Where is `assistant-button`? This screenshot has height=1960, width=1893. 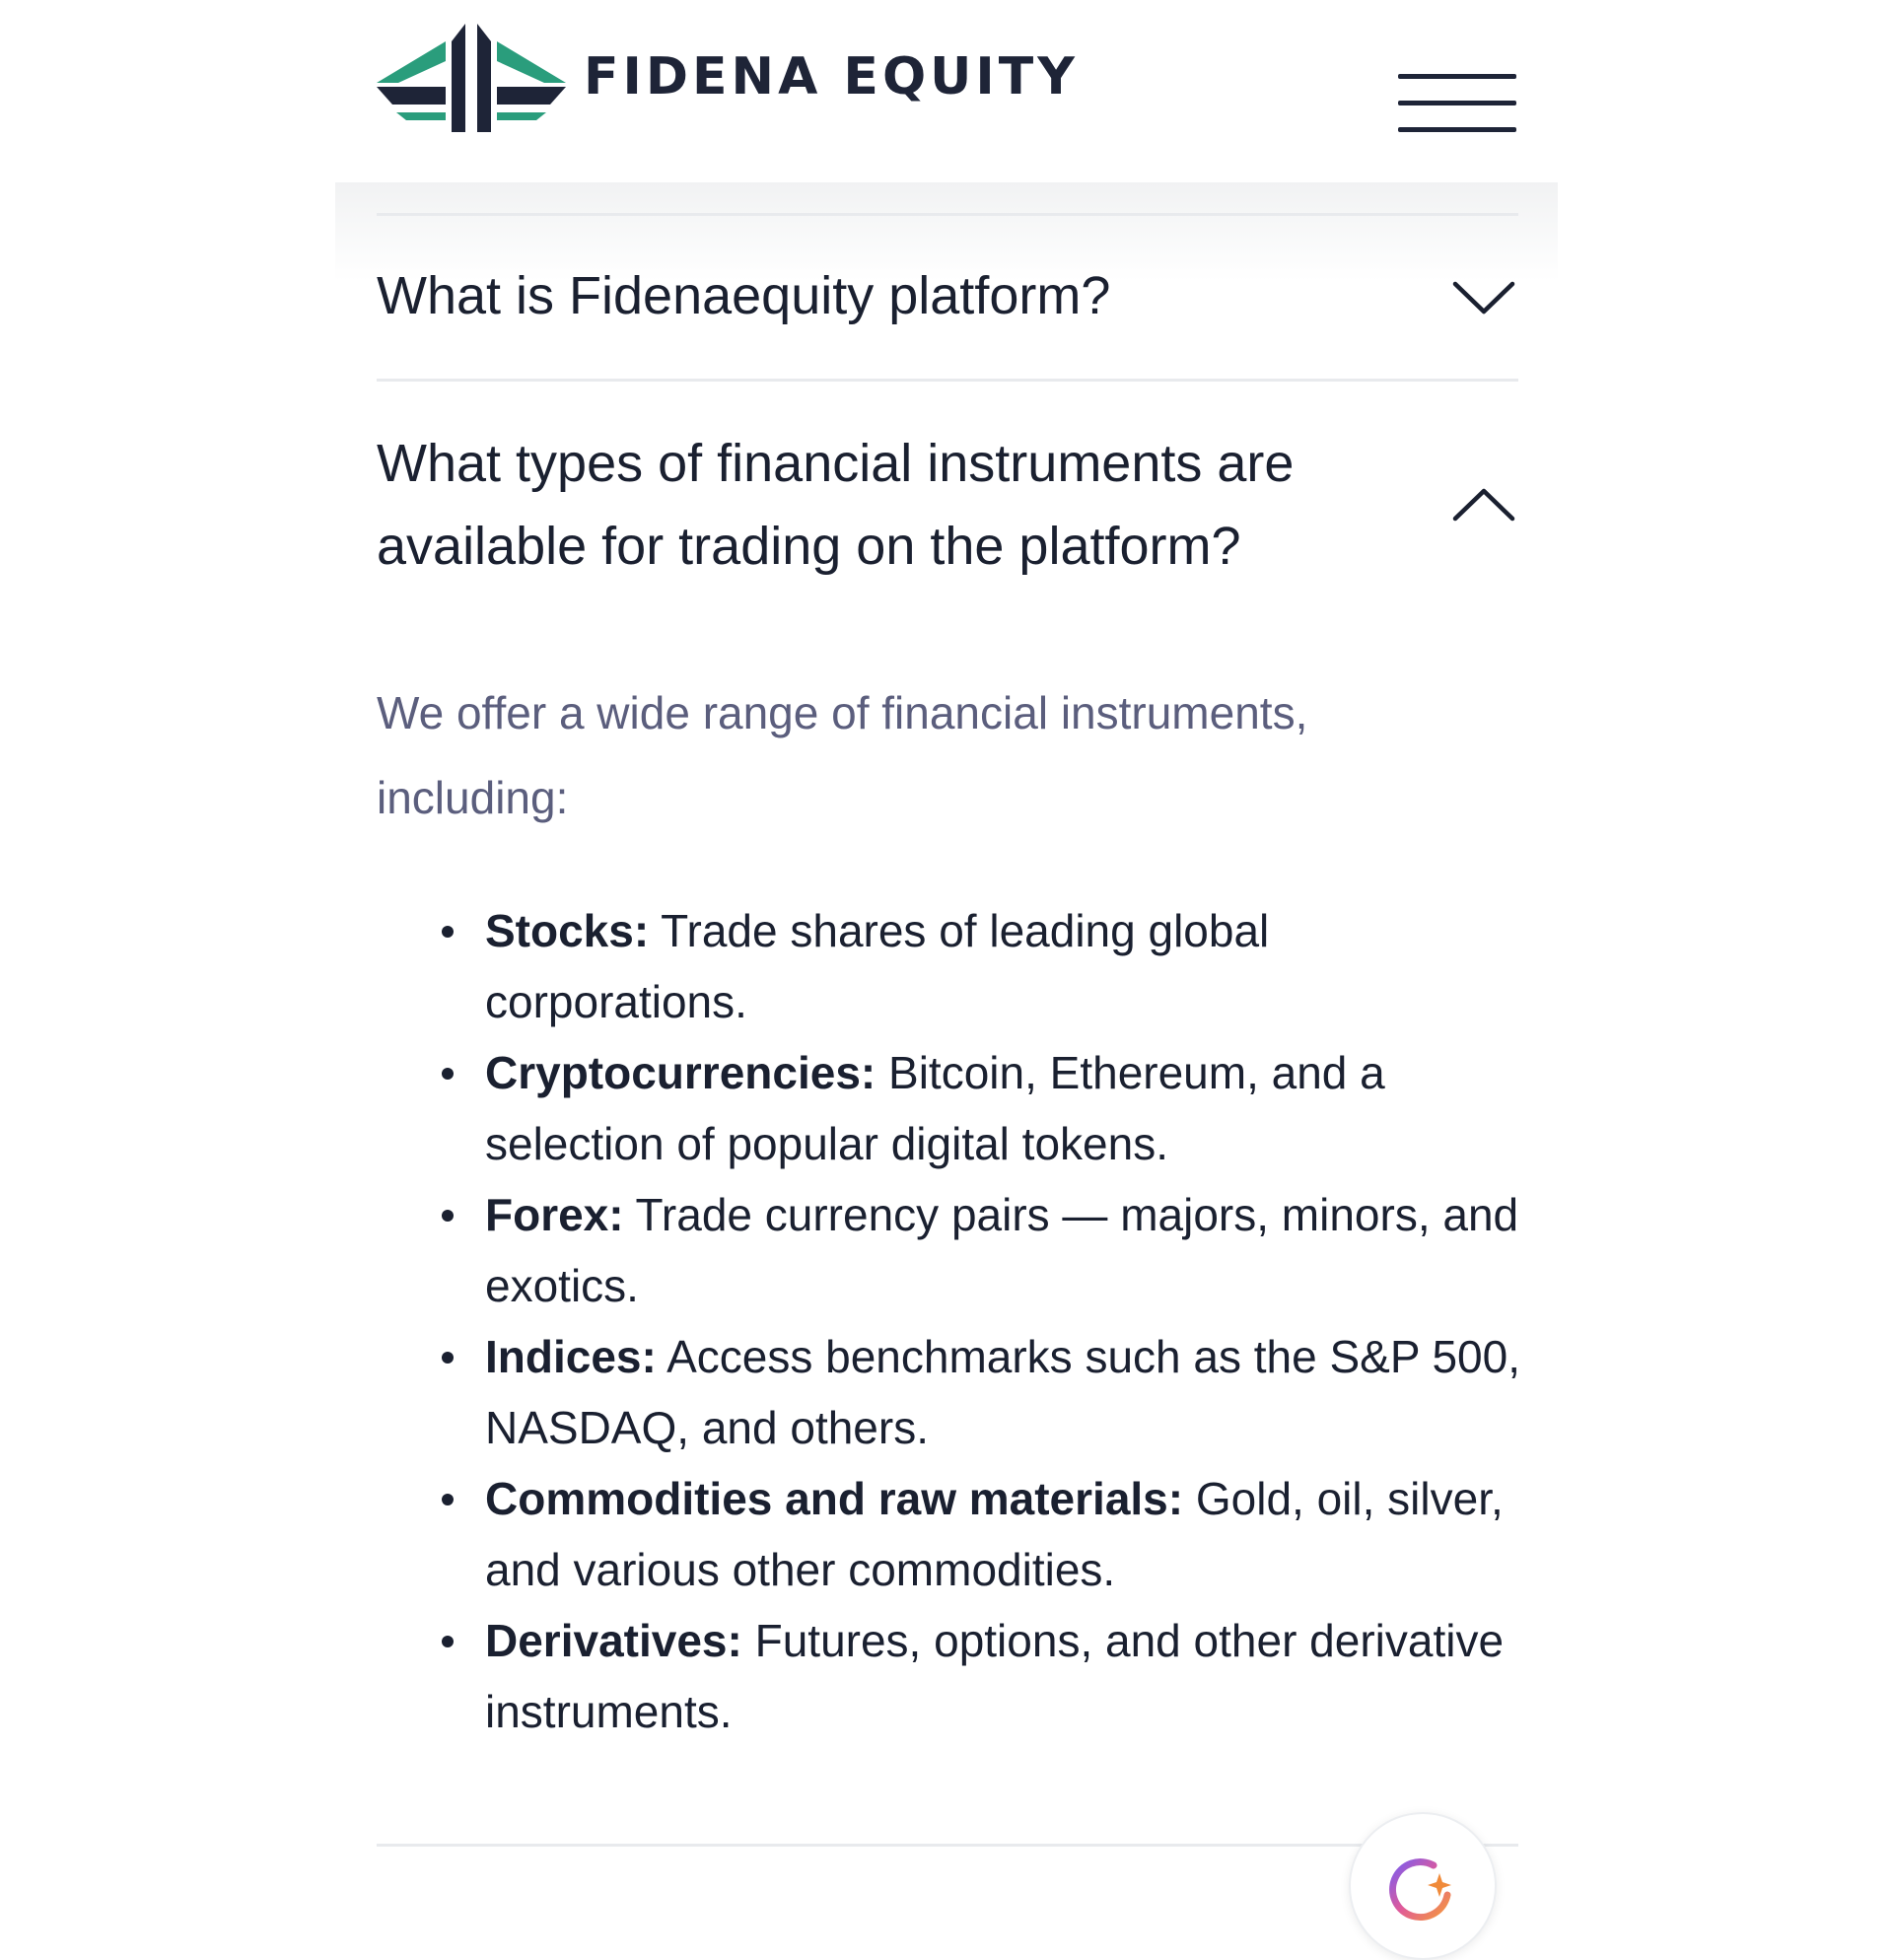 assistant-button is located at coordinates (1423, 1886).